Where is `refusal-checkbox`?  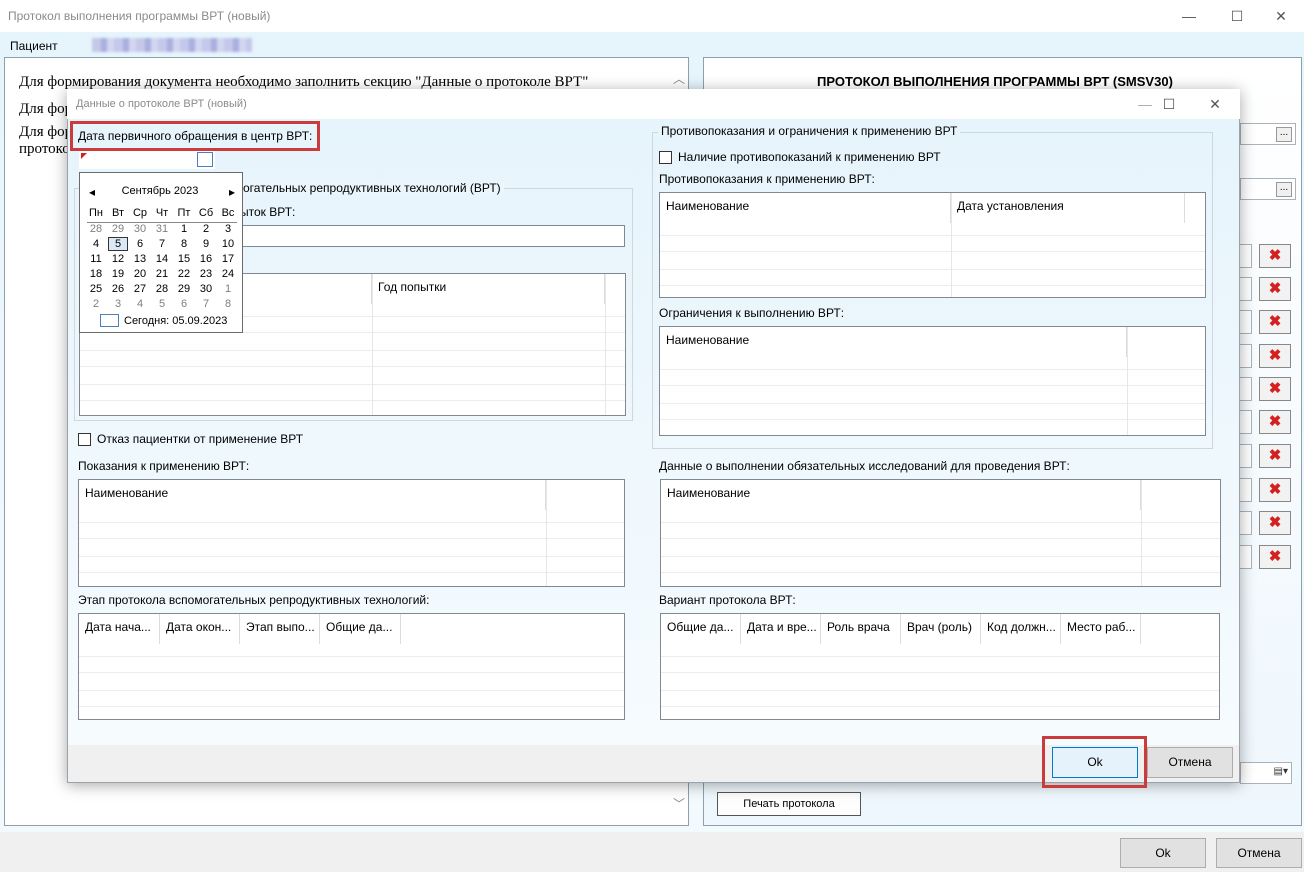
refusal-checkbox is located at coordinates (84, 439).